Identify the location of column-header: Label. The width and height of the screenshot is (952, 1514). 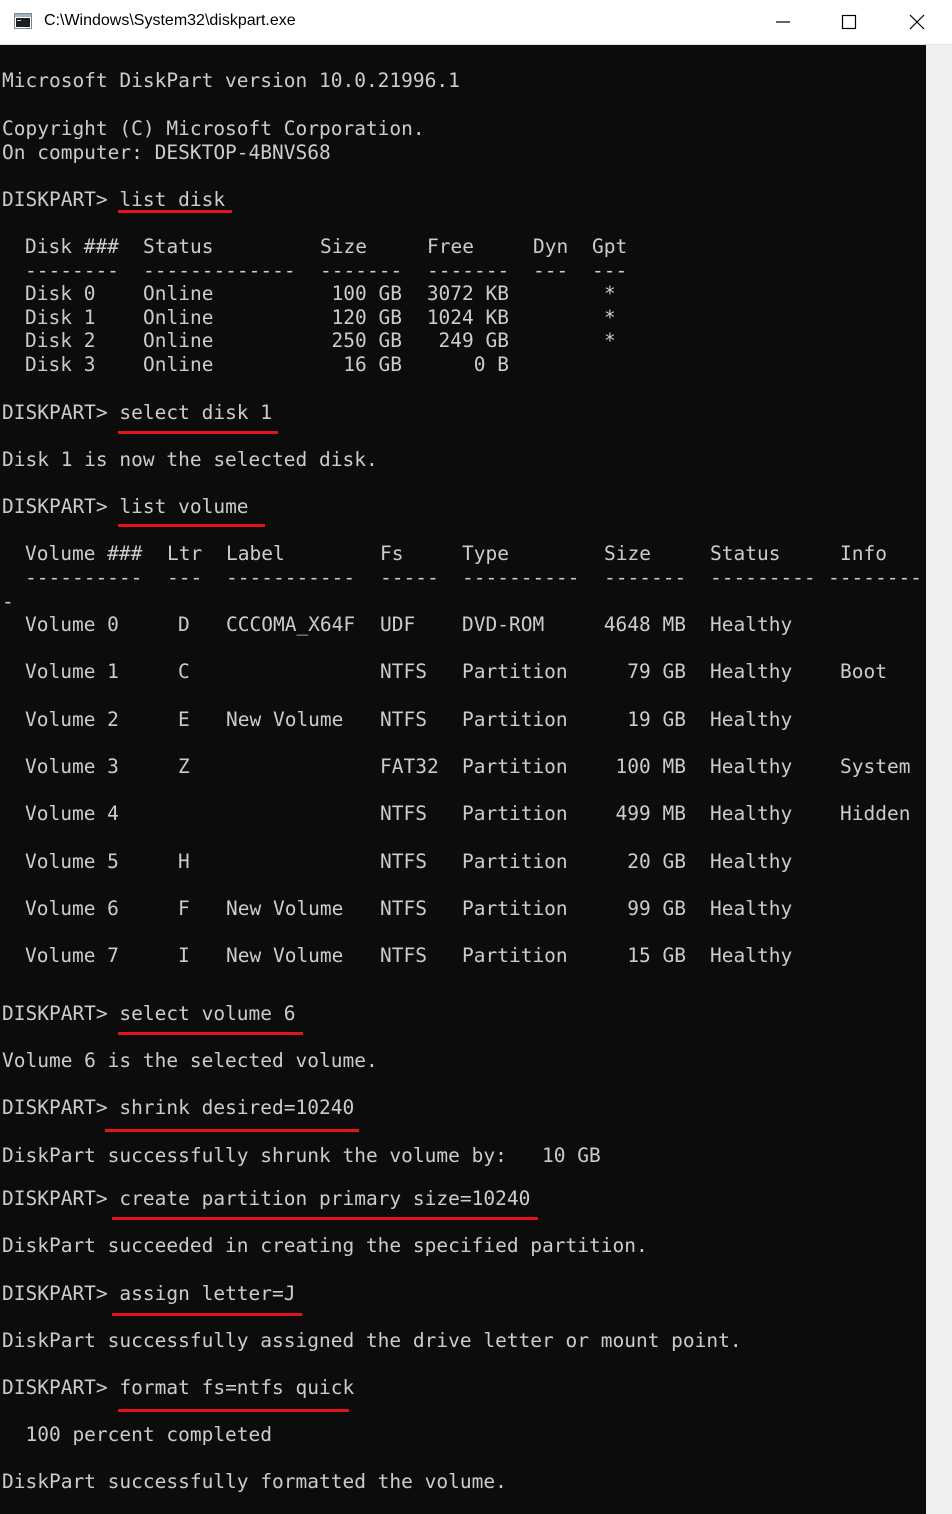
(255, 553).